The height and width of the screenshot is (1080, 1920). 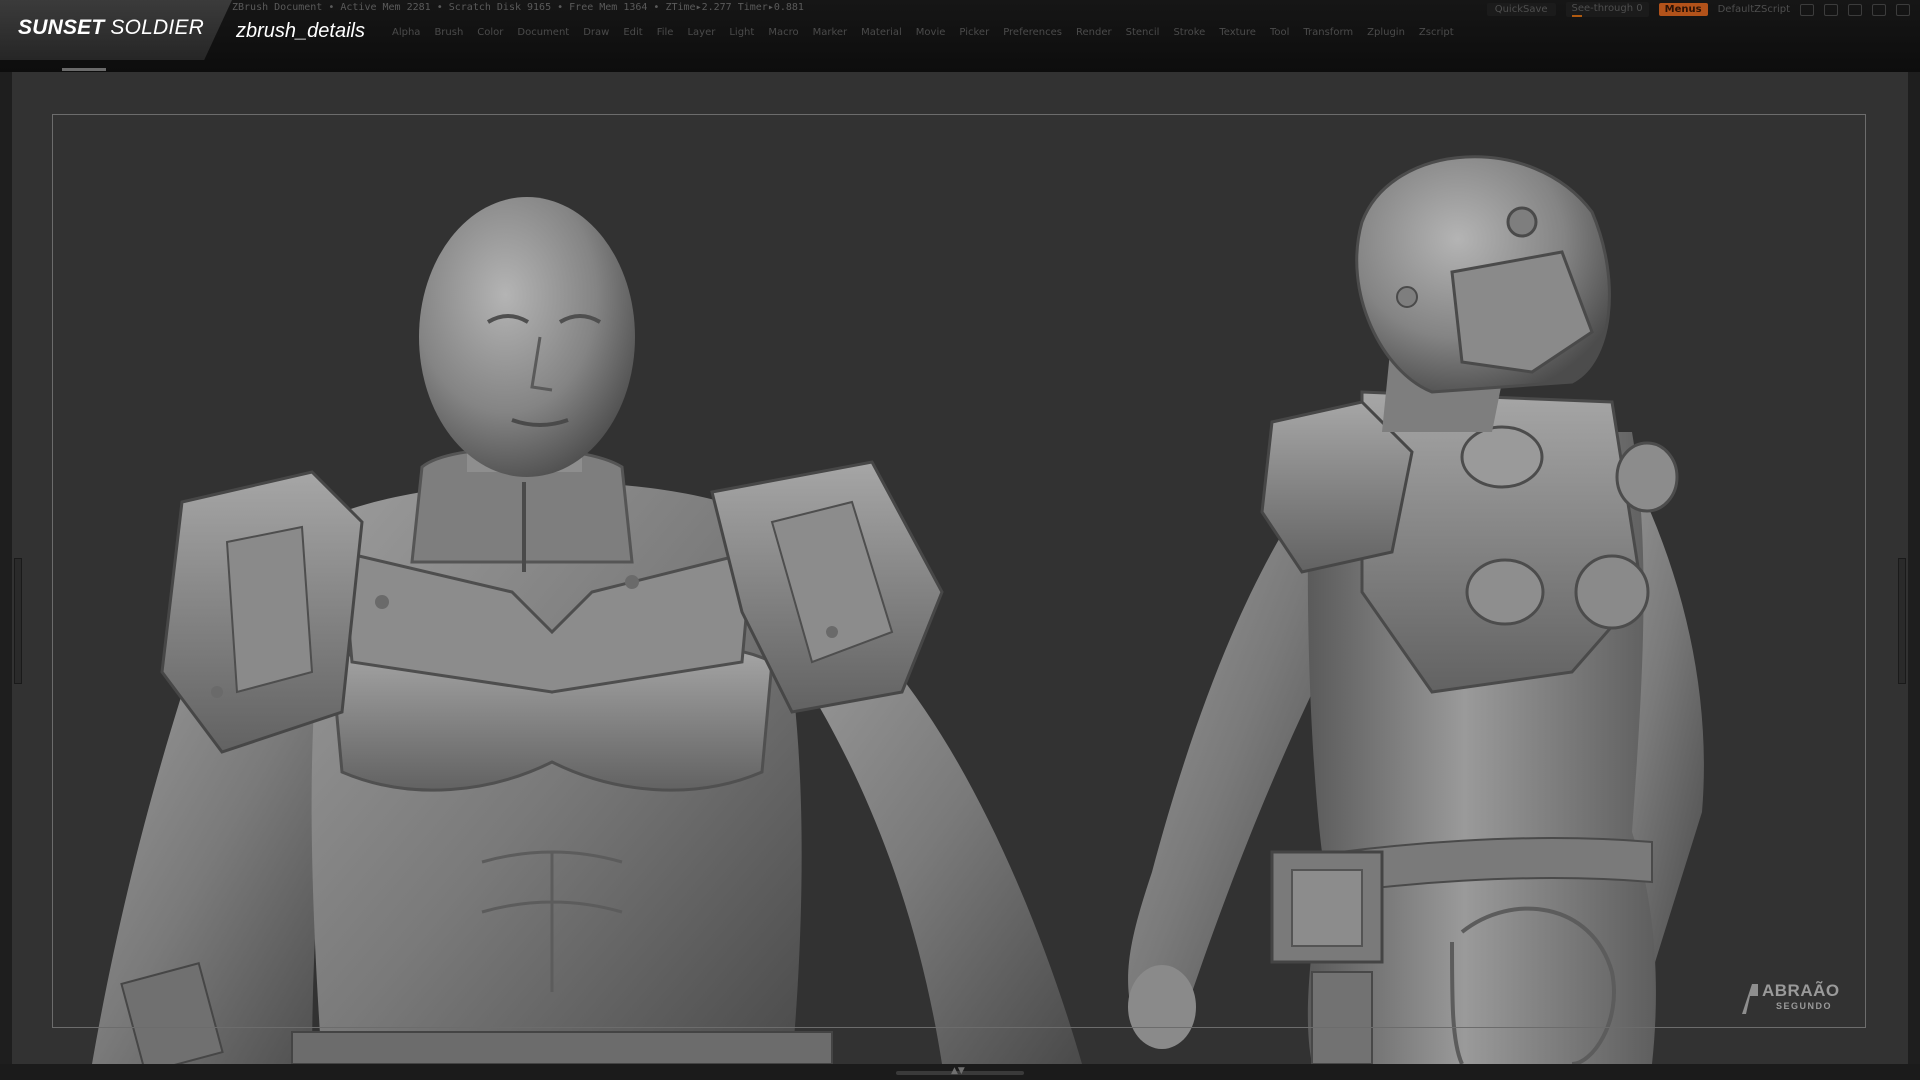 What do you see at coordinates (1855, 9) in the screenshot?
I see `minimize-icon` at bounding box center [1855, 9].